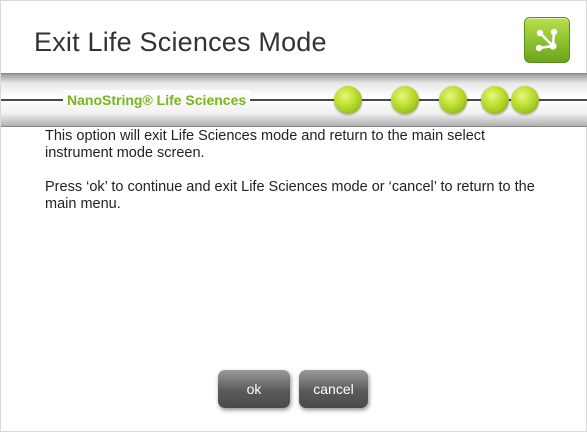  I want to click on network-icon, so click(547, 40).